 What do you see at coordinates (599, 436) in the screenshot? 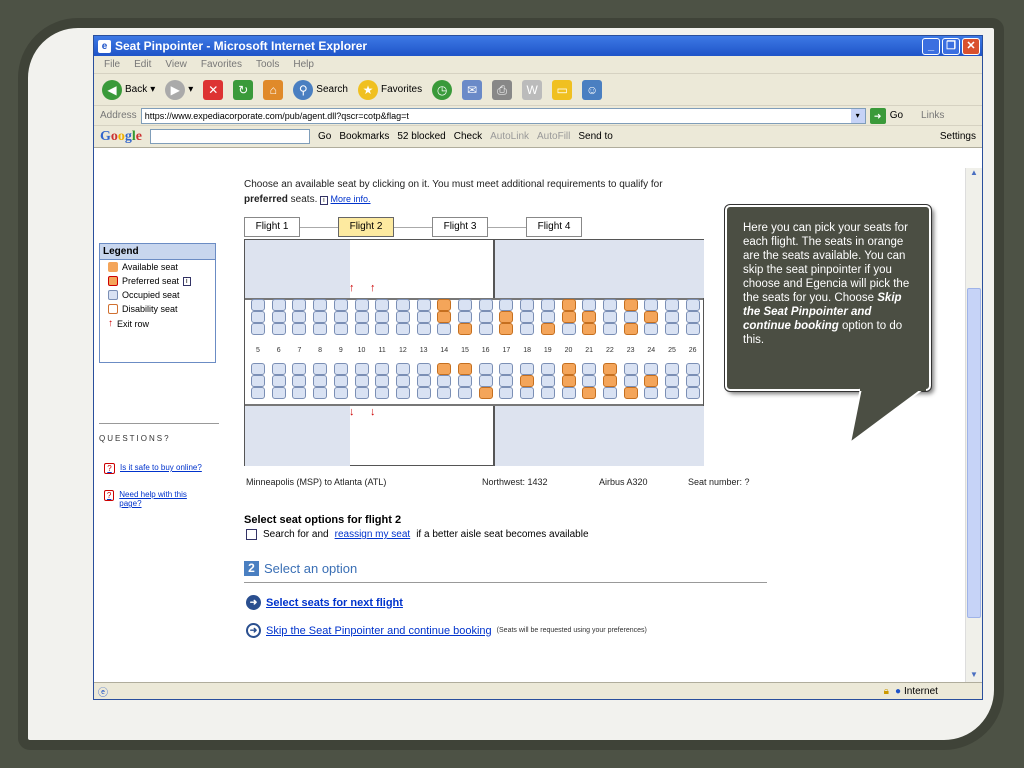
I see `right-wing-bottom` at bounding box center [599, 436].